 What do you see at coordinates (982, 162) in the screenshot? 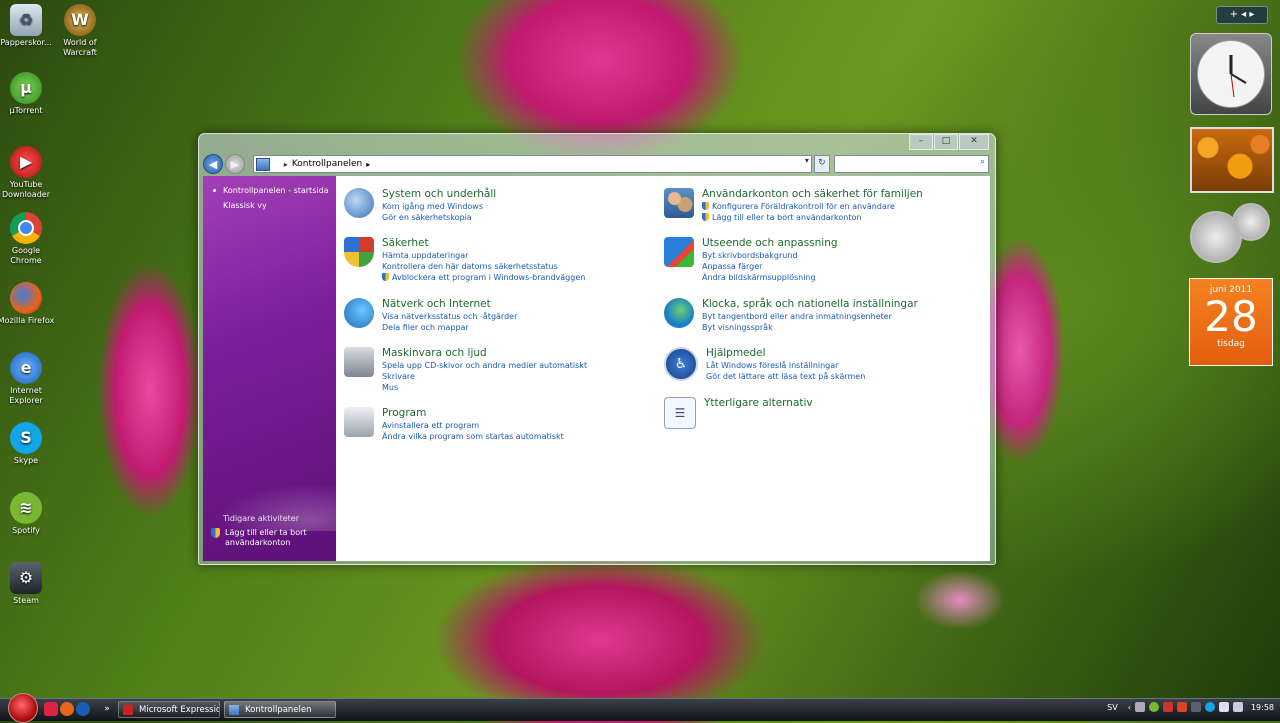
I see `search-icon: ⌕` at bounding box center [982, 162].